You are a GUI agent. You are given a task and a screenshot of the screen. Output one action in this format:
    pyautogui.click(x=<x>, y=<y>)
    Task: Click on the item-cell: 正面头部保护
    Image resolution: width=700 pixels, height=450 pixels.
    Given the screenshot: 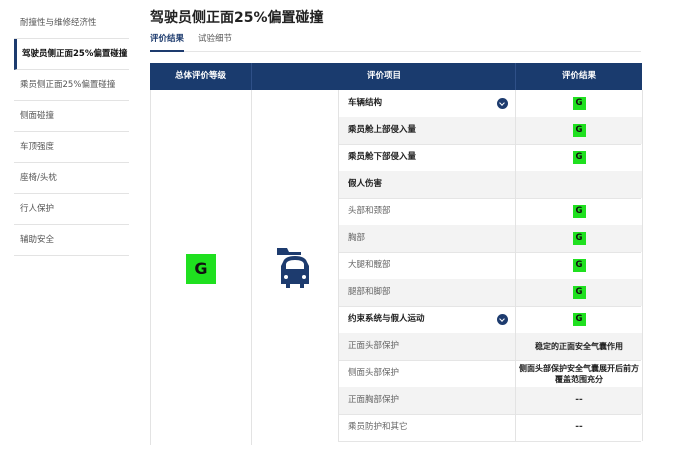 What is the action you would take?
    pyautogui.click(x=427, y=346)
    